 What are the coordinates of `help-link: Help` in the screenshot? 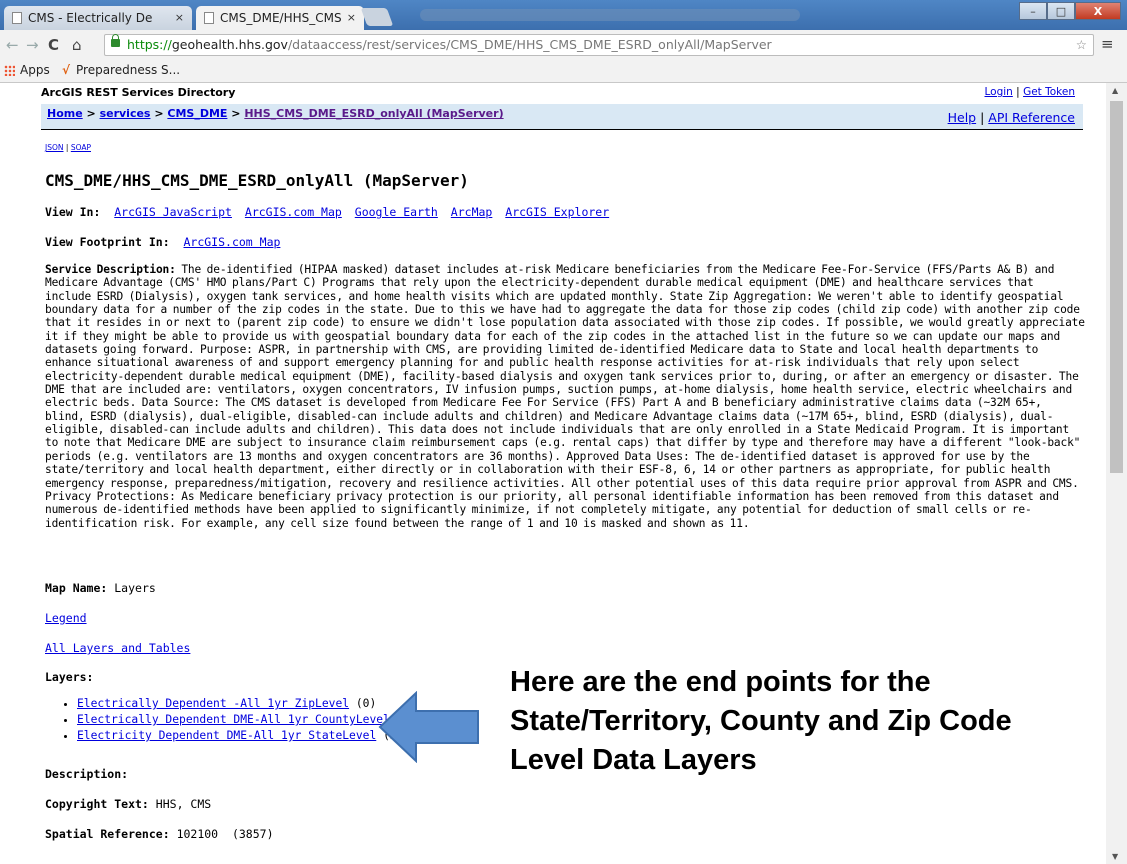 It's located at (962, 117).